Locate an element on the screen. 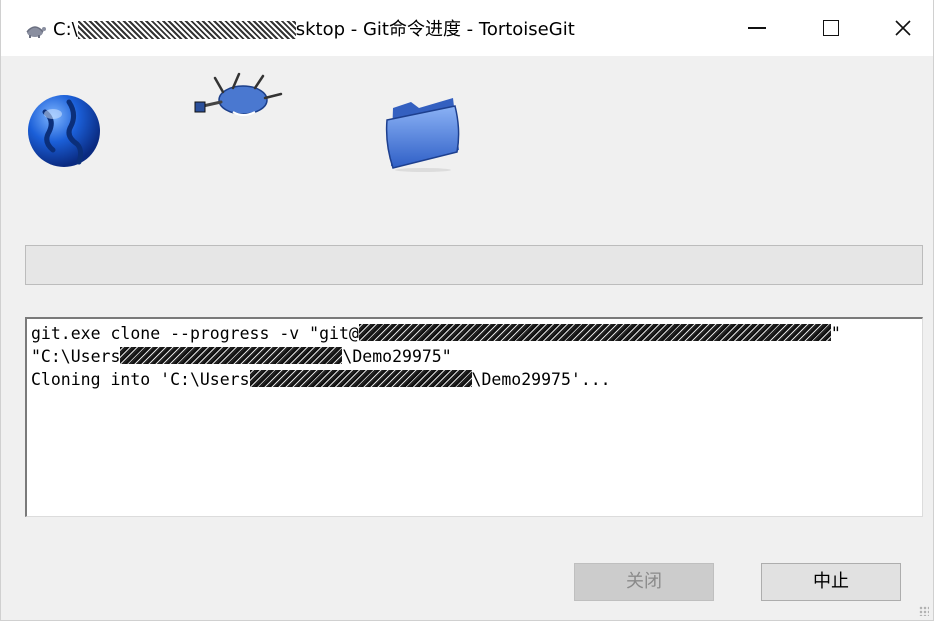  folder-icon is located at coordinates (422, 135).